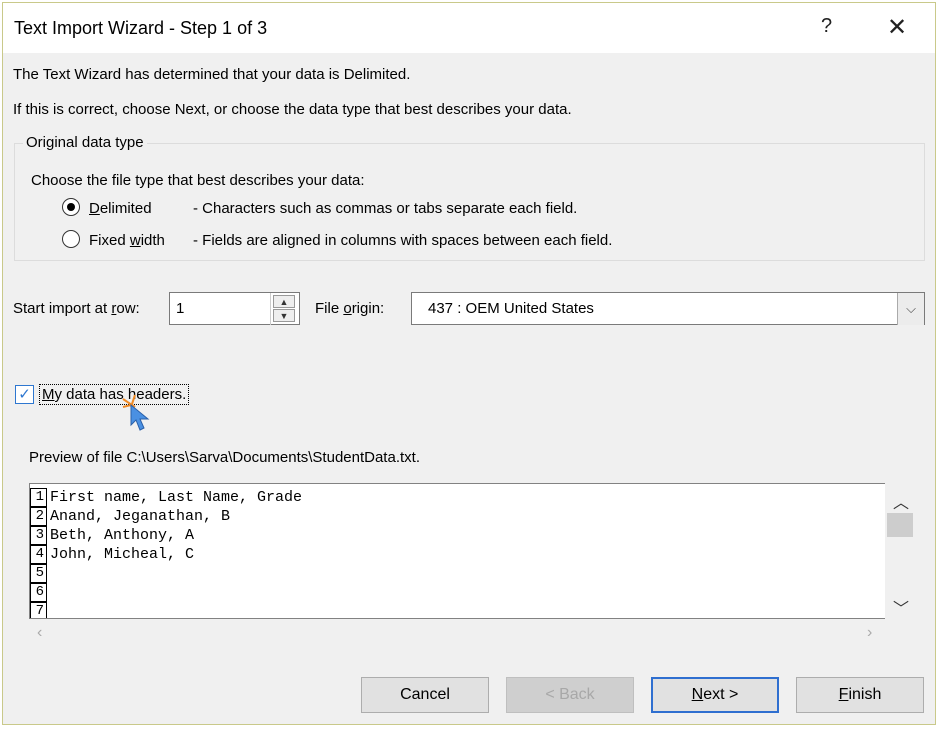 Image resolution: width=940 pixels, height=729 pixels. What do you see at coordinates (350, 308) in the screenshot?
I see `file-origin-label: File origin:` at bounding box center [350, 308].